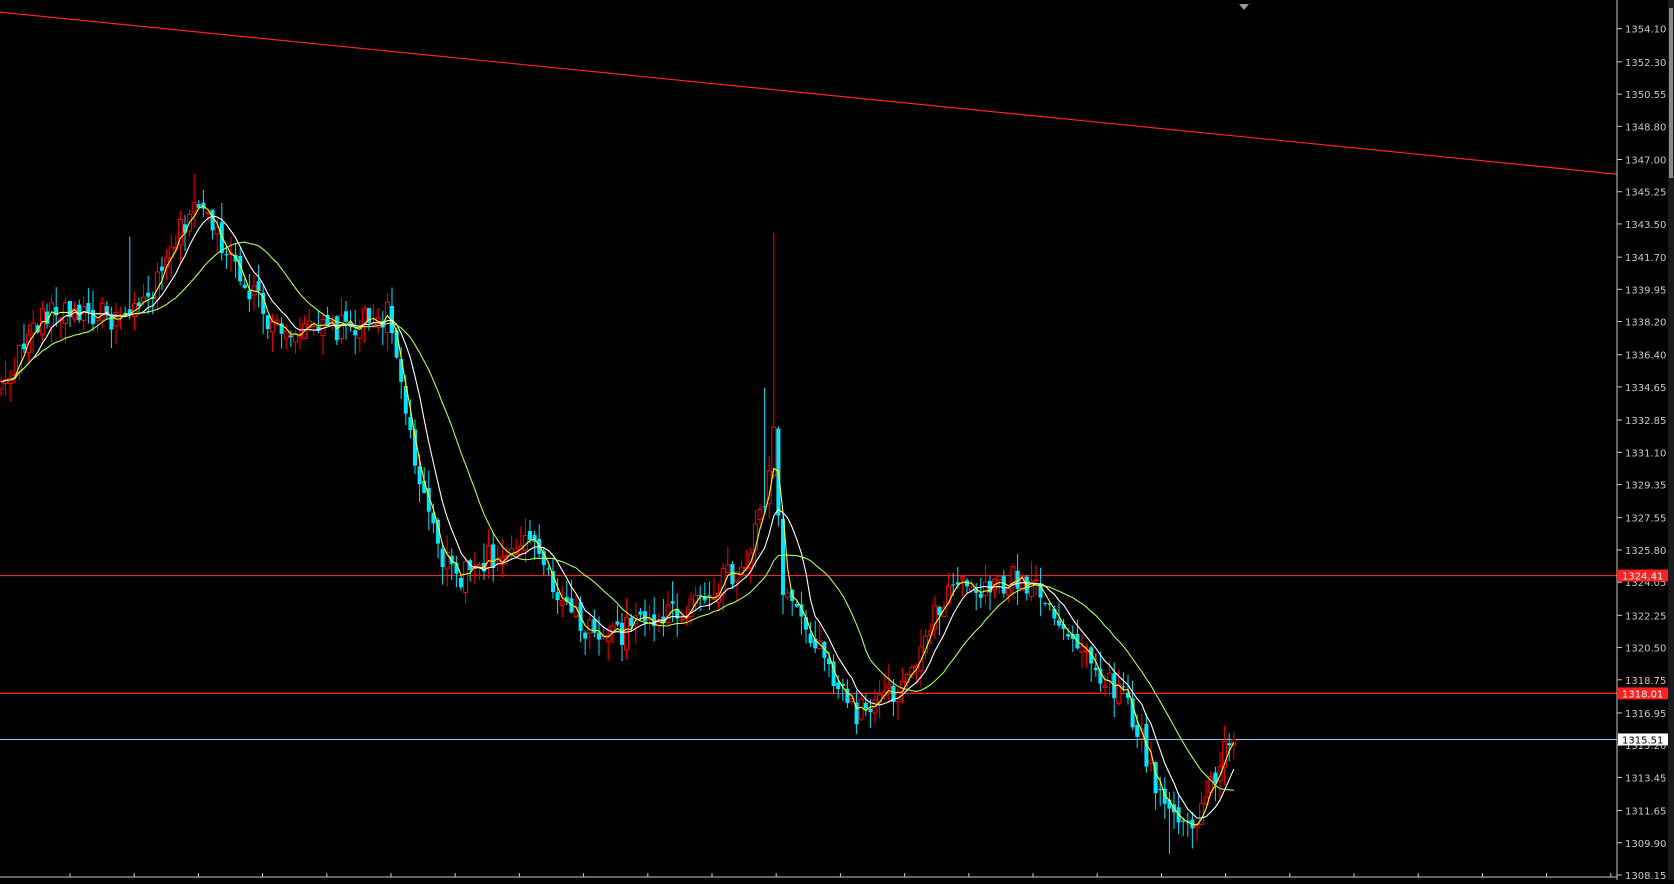 The width and height of the screenshot is (1674, 884). What do you see at coordinates (1645, 127) in the screenshot?
I see `price-tick-label: 1348.80` at bounding box center [1645, 127].